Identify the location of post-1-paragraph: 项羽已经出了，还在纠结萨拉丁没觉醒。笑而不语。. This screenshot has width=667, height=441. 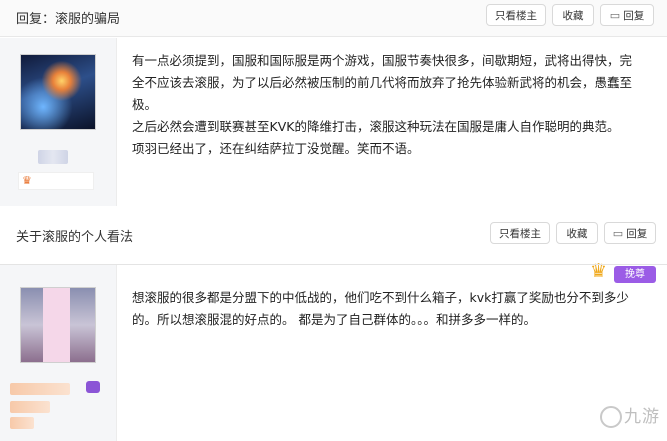
(276, 148).